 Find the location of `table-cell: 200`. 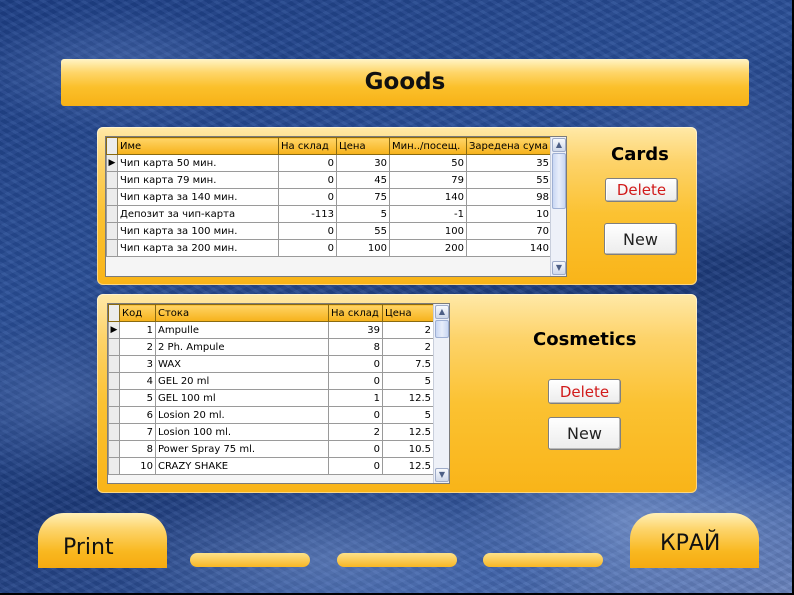

table-cell: 200 is located at coordinates (428, 248).